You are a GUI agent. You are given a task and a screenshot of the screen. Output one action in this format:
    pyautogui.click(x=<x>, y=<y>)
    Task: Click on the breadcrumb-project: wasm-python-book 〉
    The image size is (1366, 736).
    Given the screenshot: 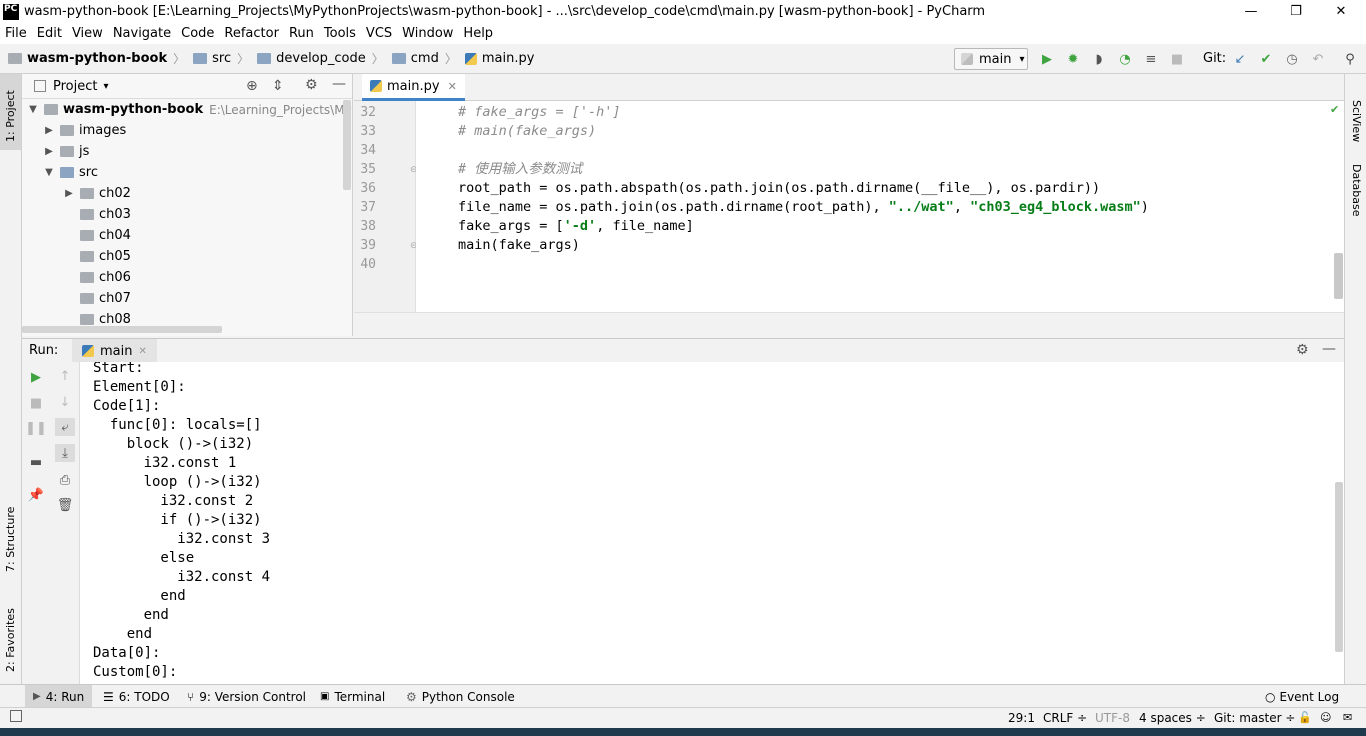 What is the action you would take?
    pyautogui.click(x=96, y=58)
    